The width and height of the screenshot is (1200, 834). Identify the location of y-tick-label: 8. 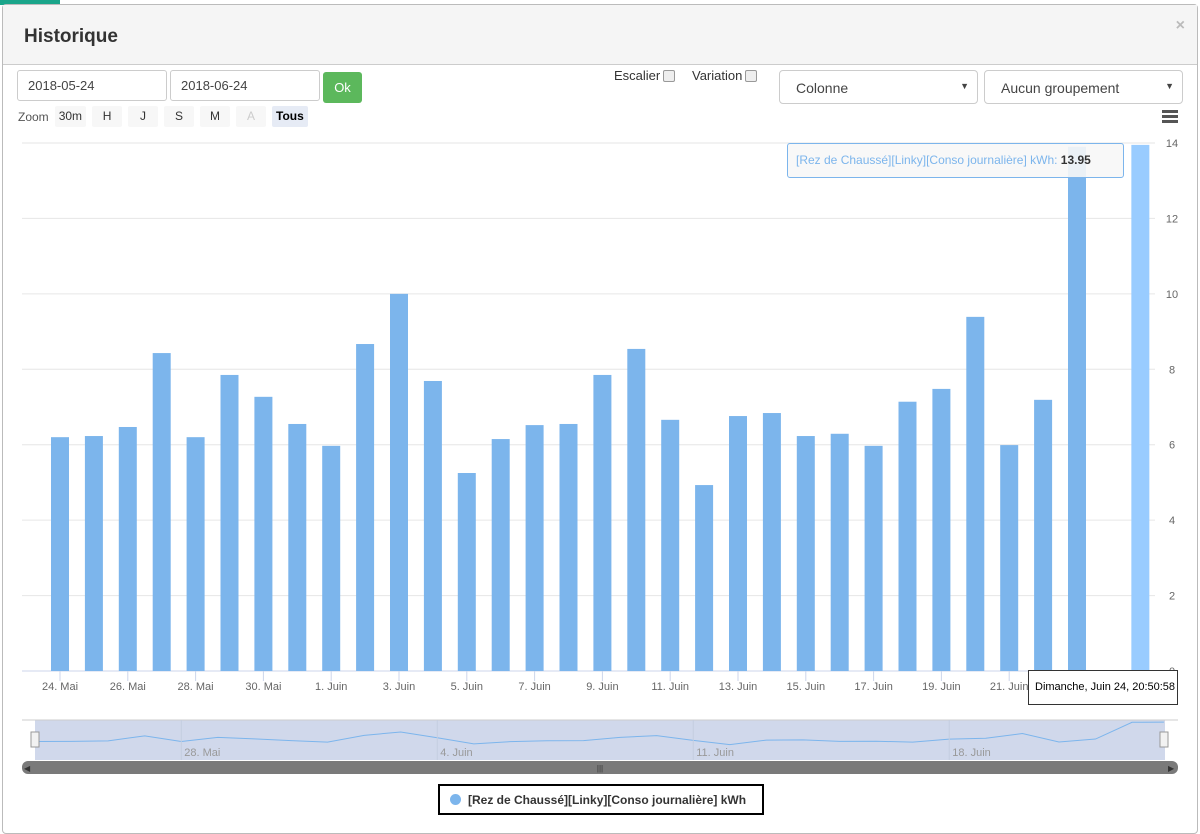
(1172, 370).